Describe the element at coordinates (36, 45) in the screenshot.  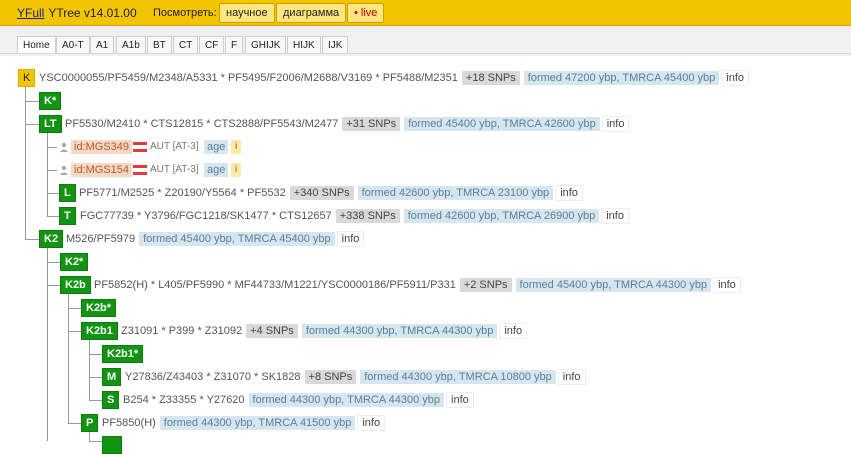
I see `tab-home: Home` at that location.